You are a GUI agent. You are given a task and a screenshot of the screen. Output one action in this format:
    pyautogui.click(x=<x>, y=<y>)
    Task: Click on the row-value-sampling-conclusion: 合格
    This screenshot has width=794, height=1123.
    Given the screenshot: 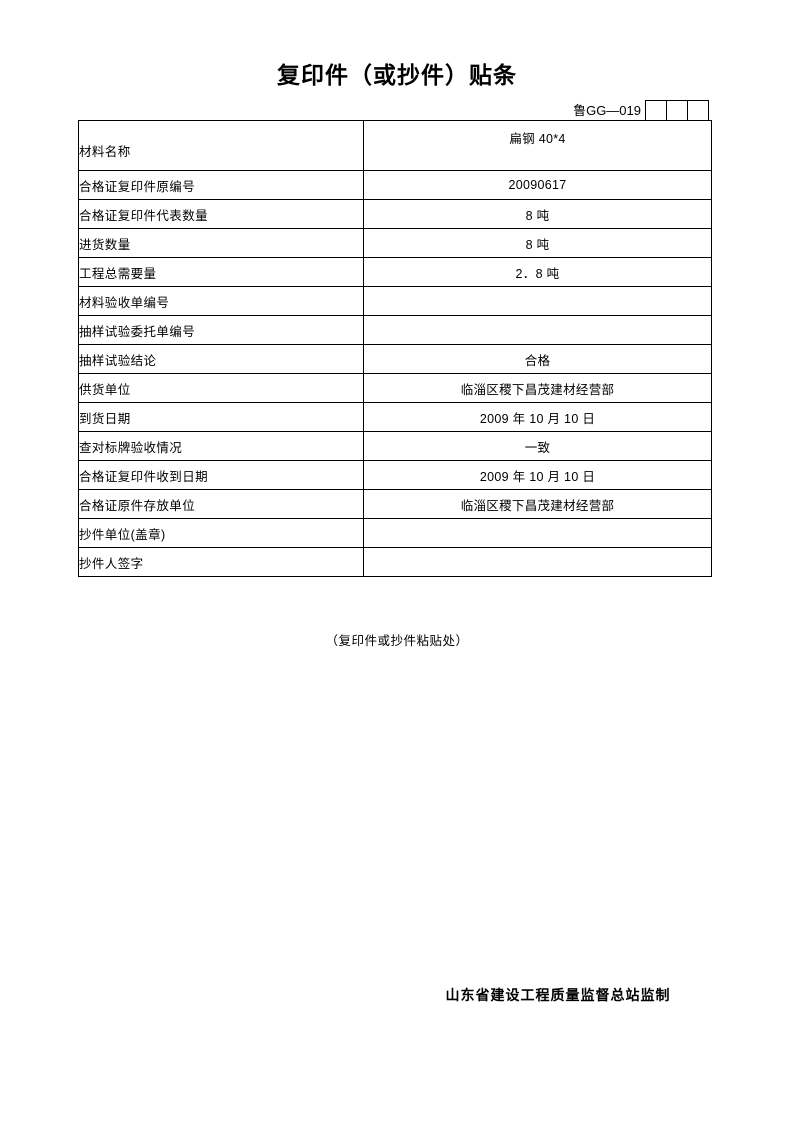 What is the action you would take?
    pyautogui.click(x=537, y=359)
    